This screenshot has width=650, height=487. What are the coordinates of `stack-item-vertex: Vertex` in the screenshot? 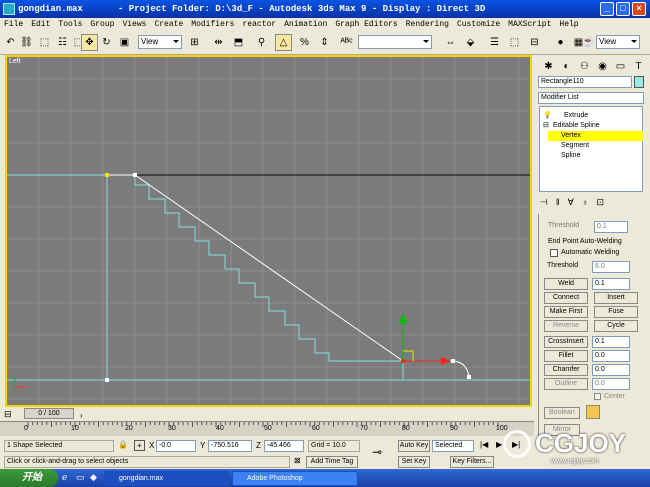 It's located at (595, 136).